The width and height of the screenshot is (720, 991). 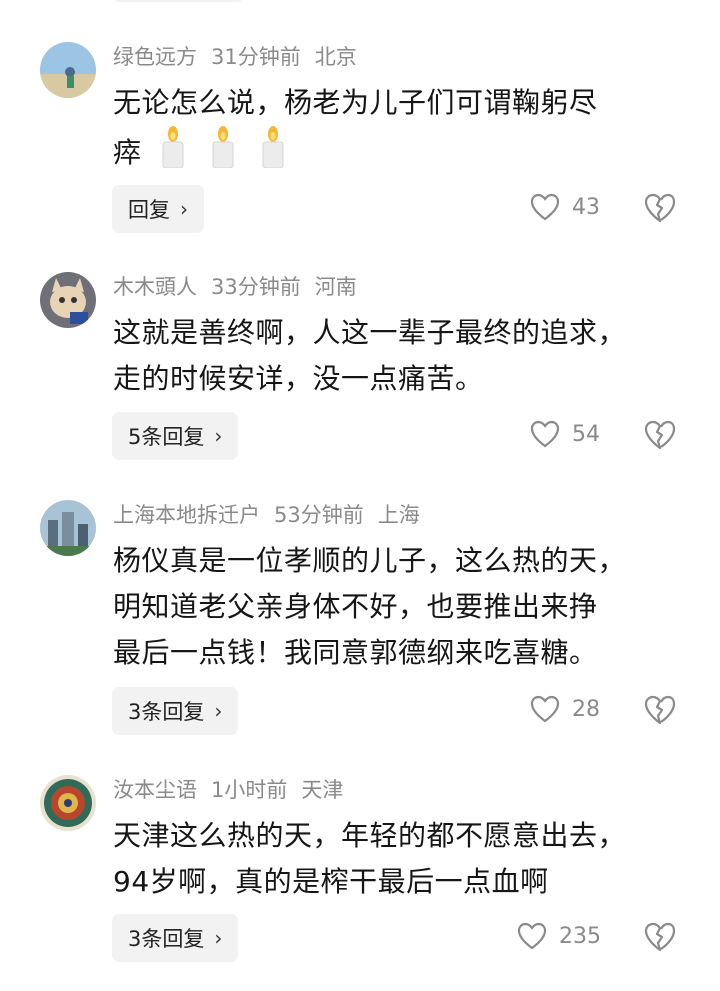 What do you see at coordinates (370, 835) in the screenshot?
I see `comment-text-line: 天津这么热的天，年轻的都不愿意出去，` at bounding box center [370, 835].